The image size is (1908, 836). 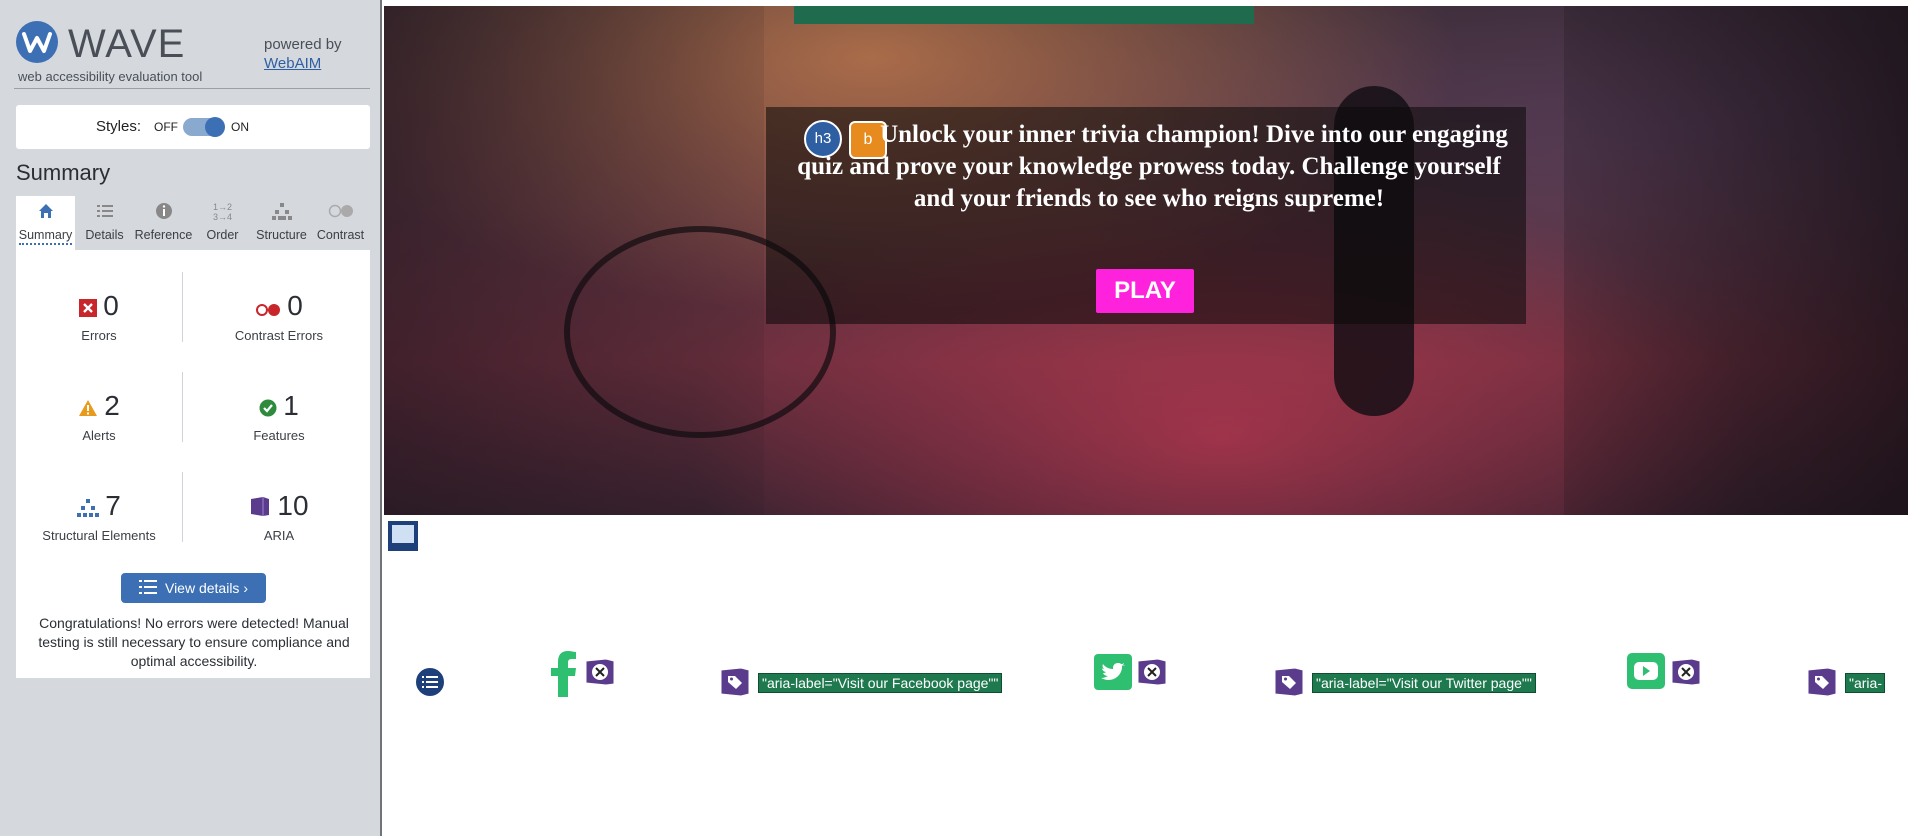 I want to click on info-icon, so click(x=163, y=213).